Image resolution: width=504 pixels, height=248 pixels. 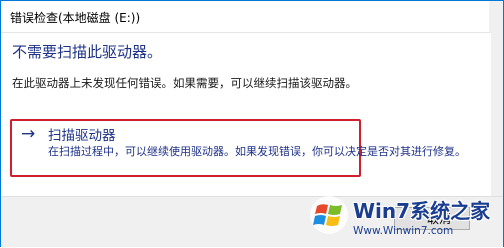 What do you see at coordinates (82, 136) in the screenshot?
I see `scan-drive-title: 扫描驱动器` at bounding box center [82, 136].